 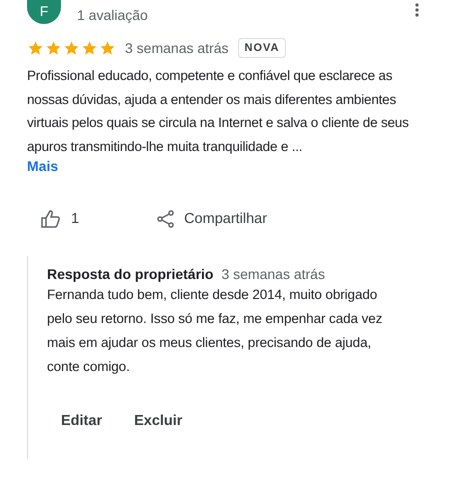 I want to click on like-button: 1, so click(x=60, y=219).